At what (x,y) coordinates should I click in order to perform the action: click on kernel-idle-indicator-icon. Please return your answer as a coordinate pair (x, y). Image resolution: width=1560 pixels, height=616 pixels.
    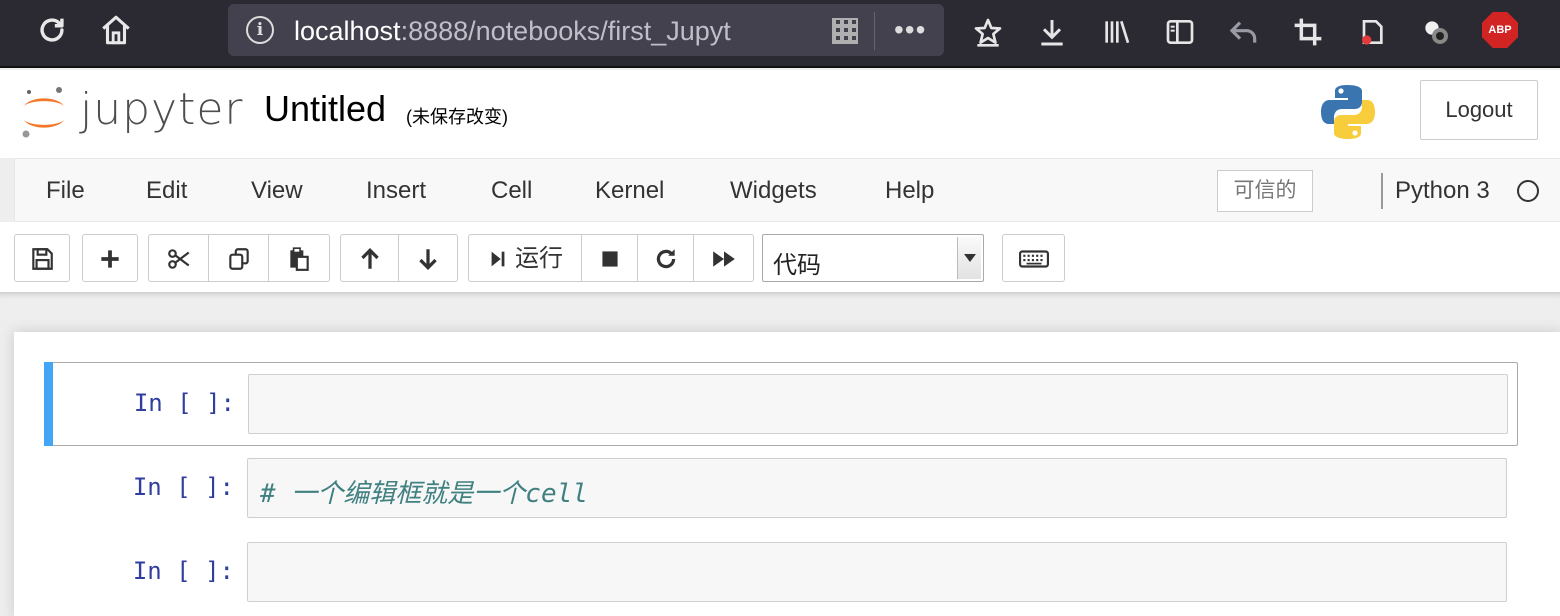
    Looking at the image, I should click on (1528, 191).